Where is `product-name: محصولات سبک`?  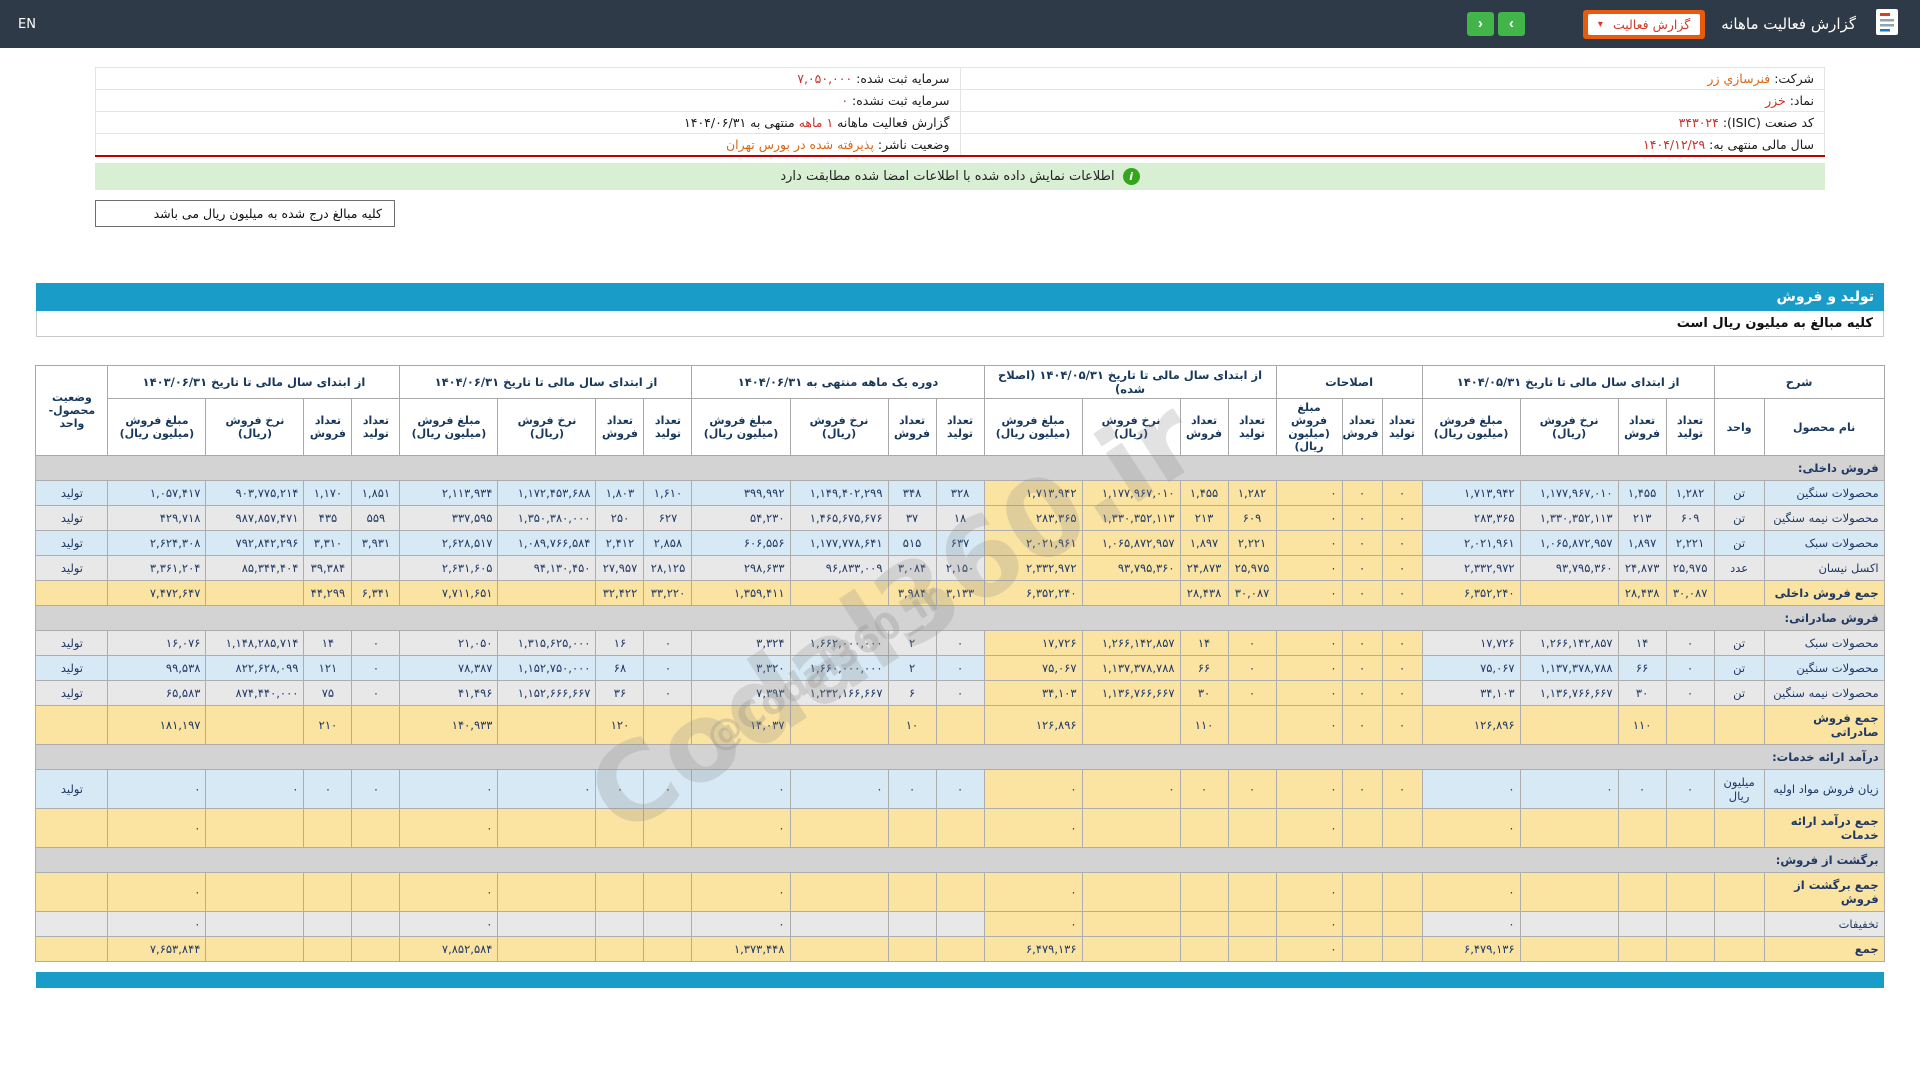
product-name: محصولات سبک is located at coordinates (1824, 643).